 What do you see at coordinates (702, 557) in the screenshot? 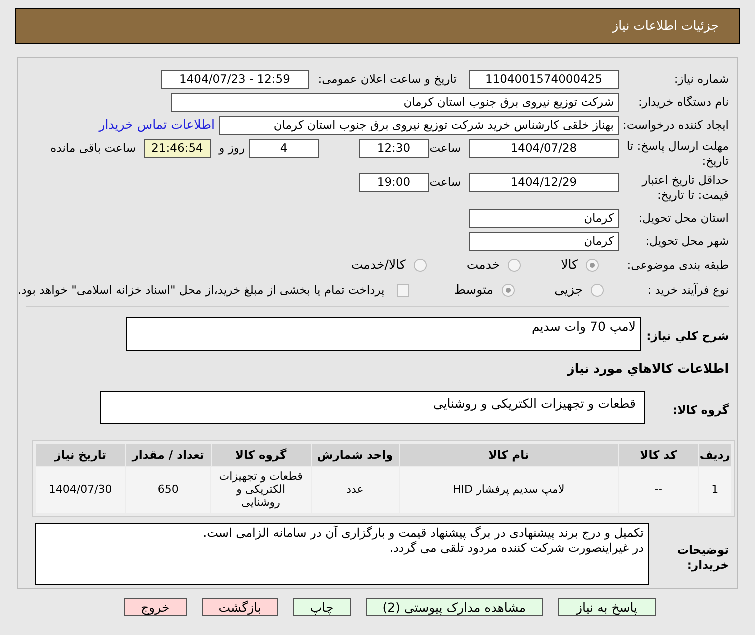
I see `field-label: توضیحات خریدار:` at bounding box center [702, 557].